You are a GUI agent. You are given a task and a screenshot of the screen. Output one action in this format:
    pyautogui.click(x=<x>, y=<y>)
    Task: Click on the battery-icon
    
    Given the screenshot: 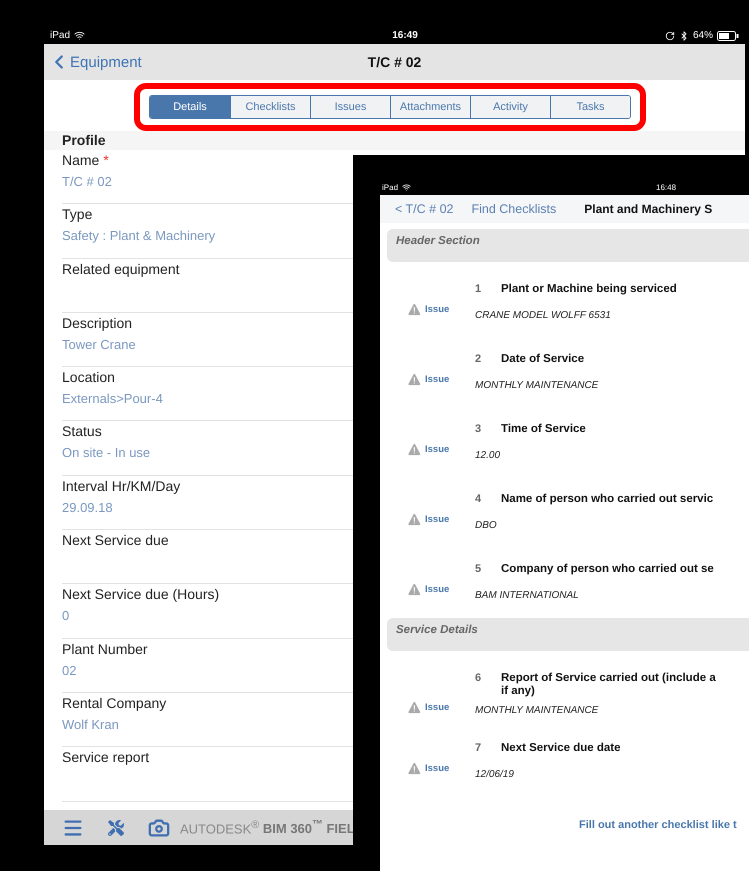 What is the action you would take?
    pyautogui.click(x=727, y=35)
    